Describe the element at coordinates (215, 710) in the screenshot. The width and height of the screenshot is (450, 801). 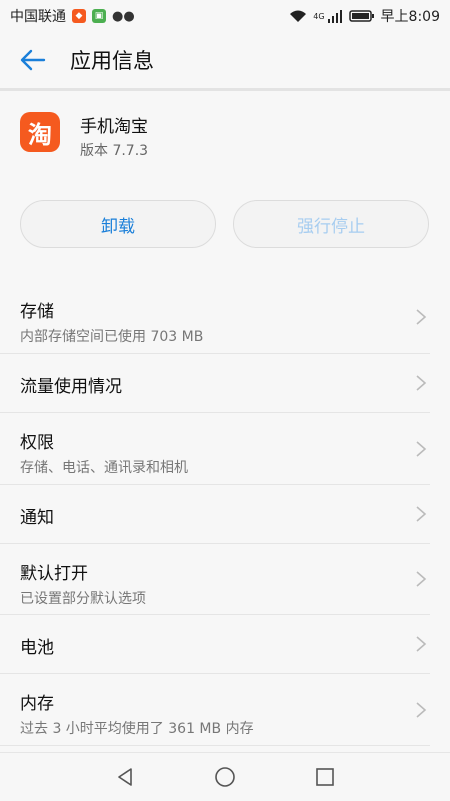
I see `list-item-memory: 内存 过去 3 小时平均使用了 361 MB 内存` at that location.